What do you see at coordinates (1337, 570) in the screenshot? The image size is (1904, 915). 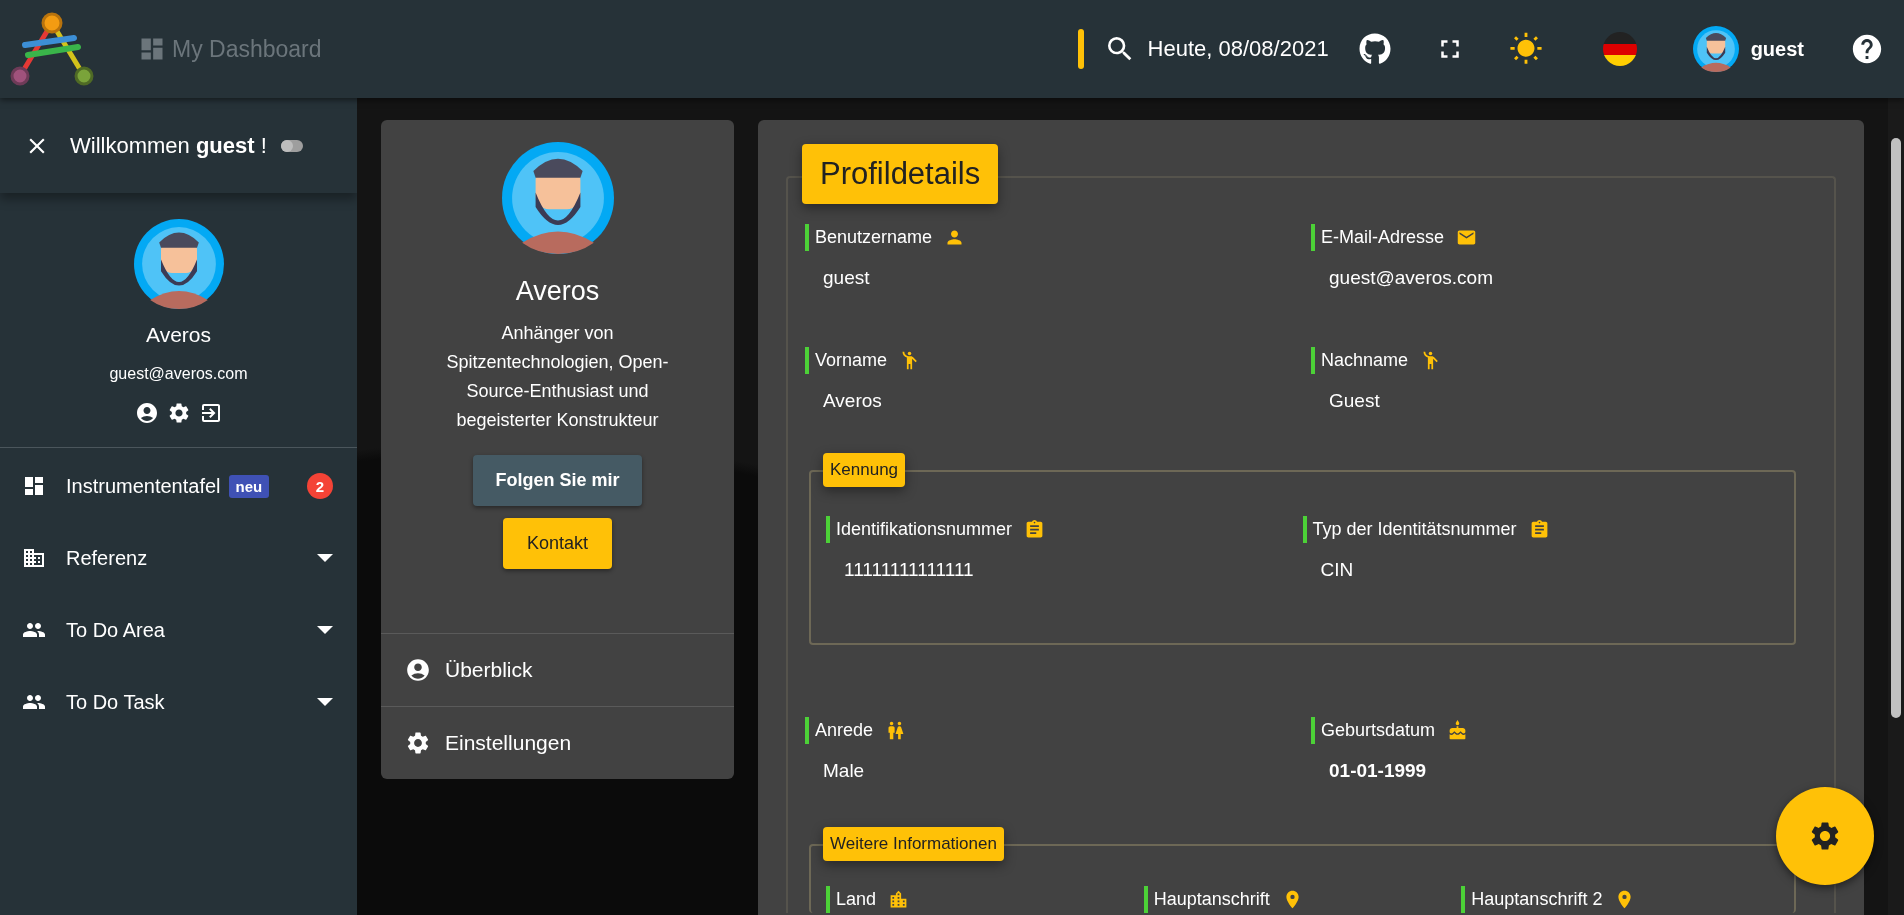 I see `field-value: CIN` at bounding box center [1337, 570].